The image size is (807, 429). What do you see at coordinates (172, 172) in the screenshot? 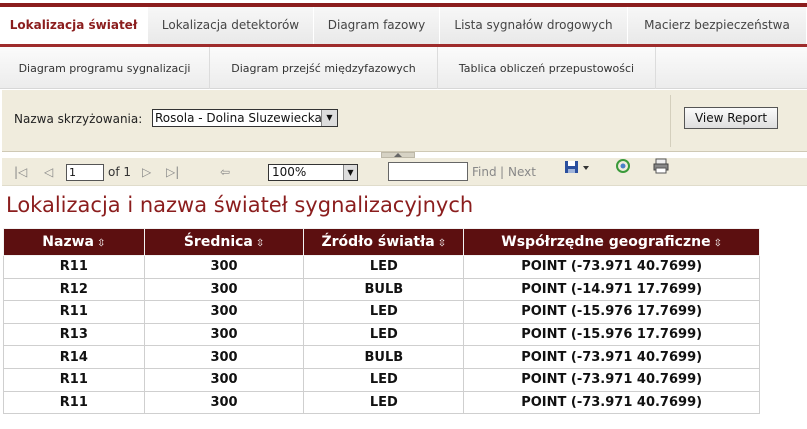
I see `last-page-icon: ▷|` at bounding box center [172, 172].